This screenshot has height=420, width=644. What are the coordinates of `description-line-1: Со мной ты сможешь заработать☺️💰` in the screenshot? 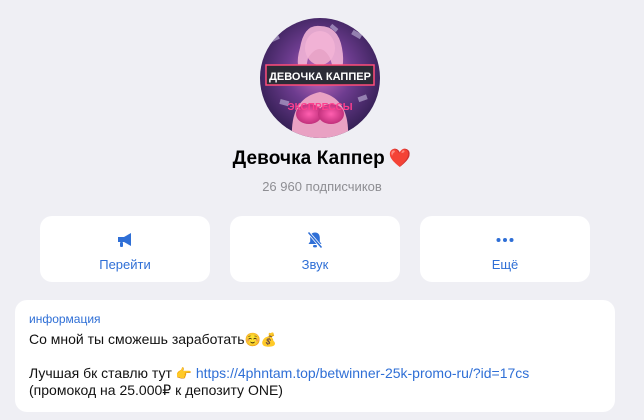 It's located at (315, 339).